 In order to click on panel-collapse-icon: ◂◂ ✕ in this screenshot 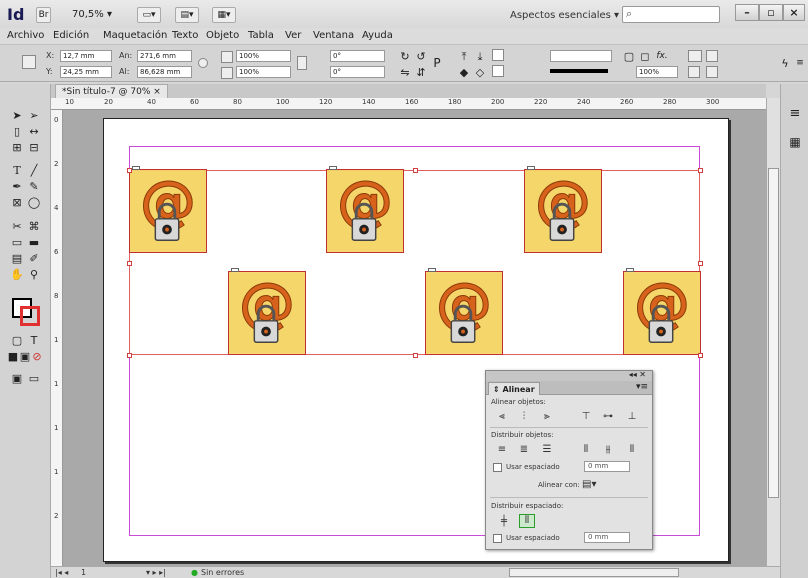, I will do `click(637, 374)`.